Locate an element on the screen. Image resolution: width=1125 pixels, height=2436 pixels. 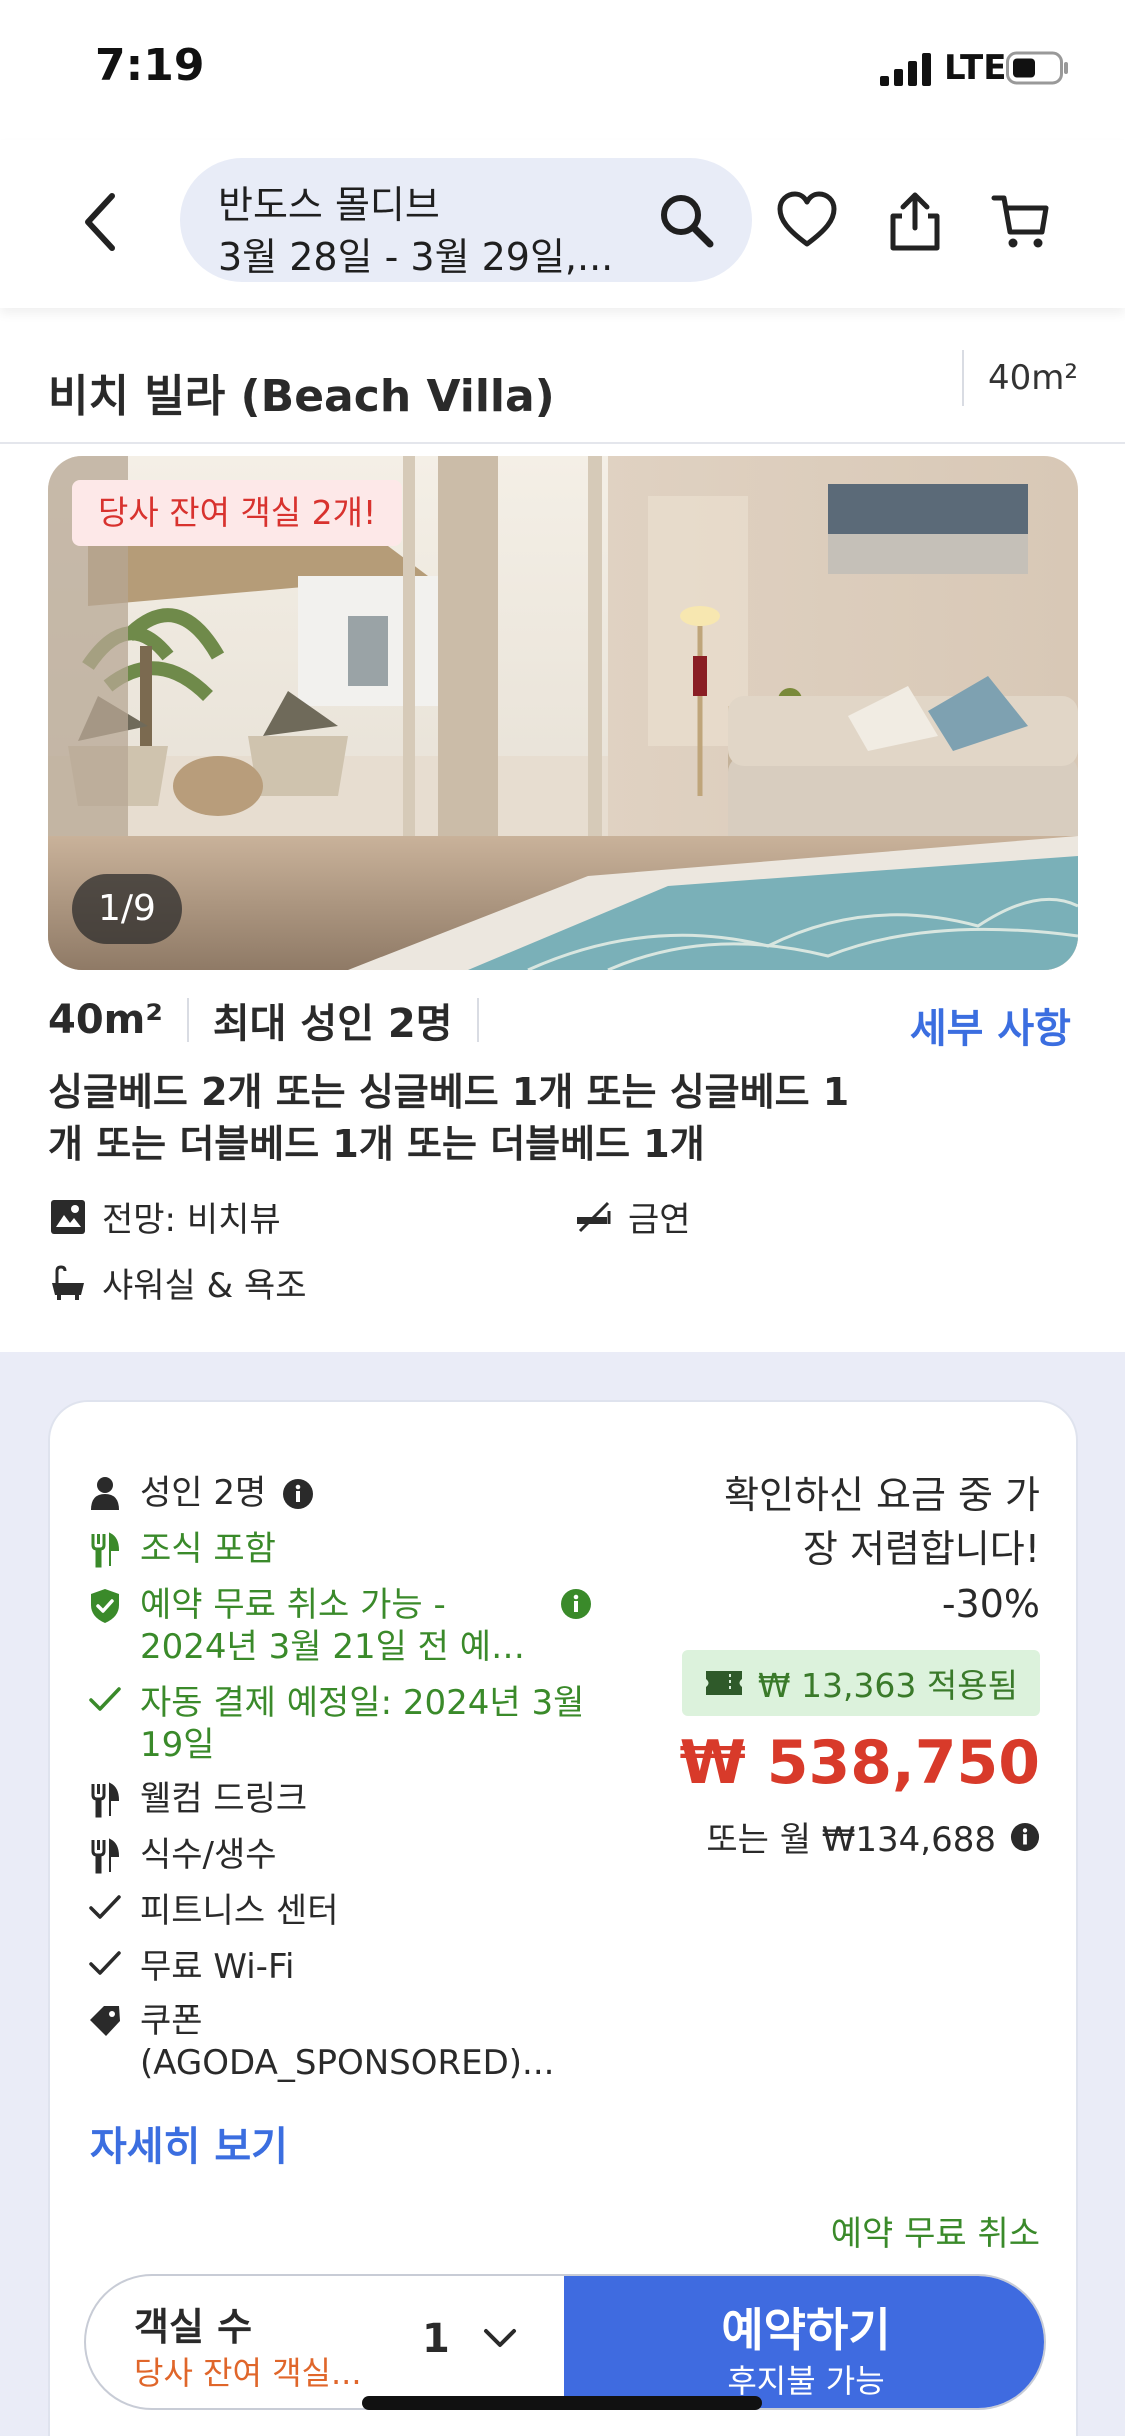
battery-icon is located at coordinates (1037, 68).